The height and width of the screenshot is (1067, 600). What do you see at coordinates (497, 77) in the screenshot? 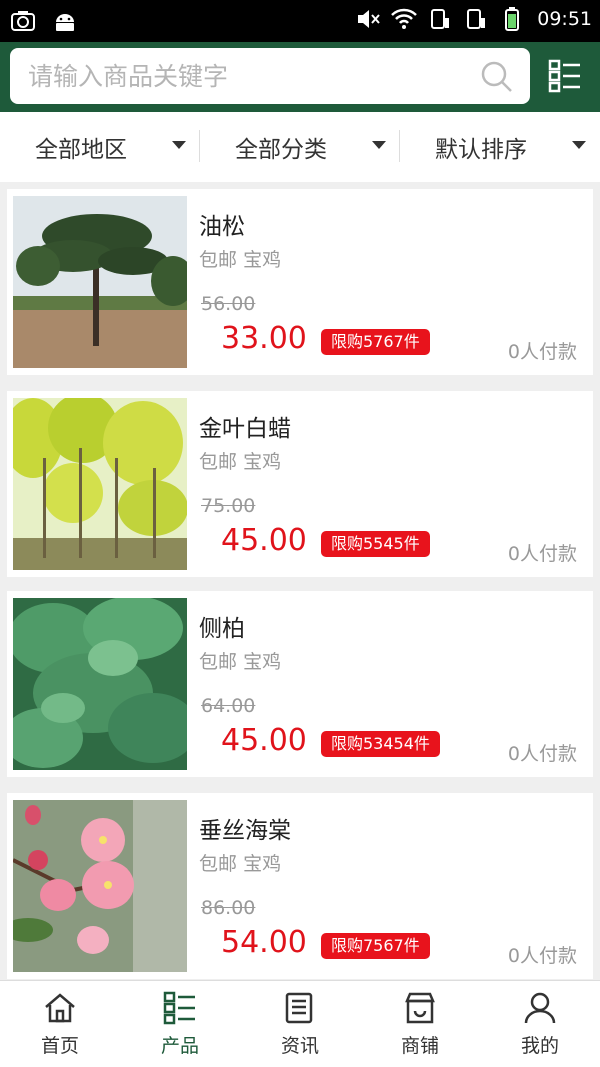
I see `search-icon` at bounding box center [497, 77].